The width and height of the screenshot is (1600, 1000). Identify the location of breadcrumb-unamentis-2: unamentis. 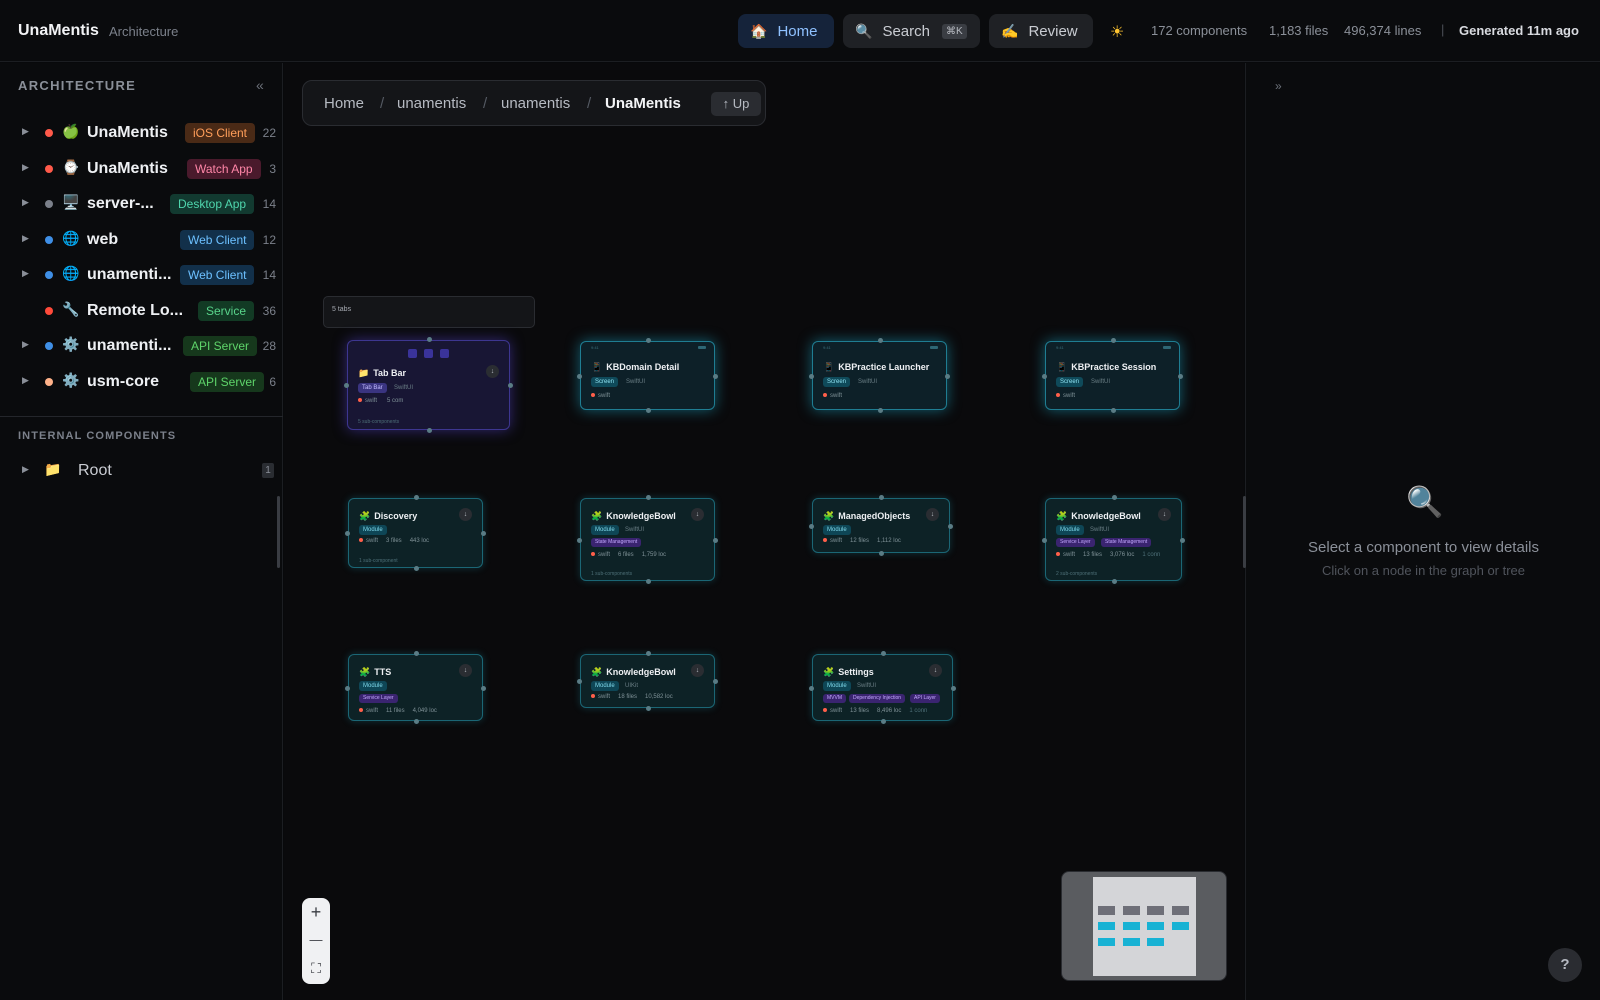
(535, 103).